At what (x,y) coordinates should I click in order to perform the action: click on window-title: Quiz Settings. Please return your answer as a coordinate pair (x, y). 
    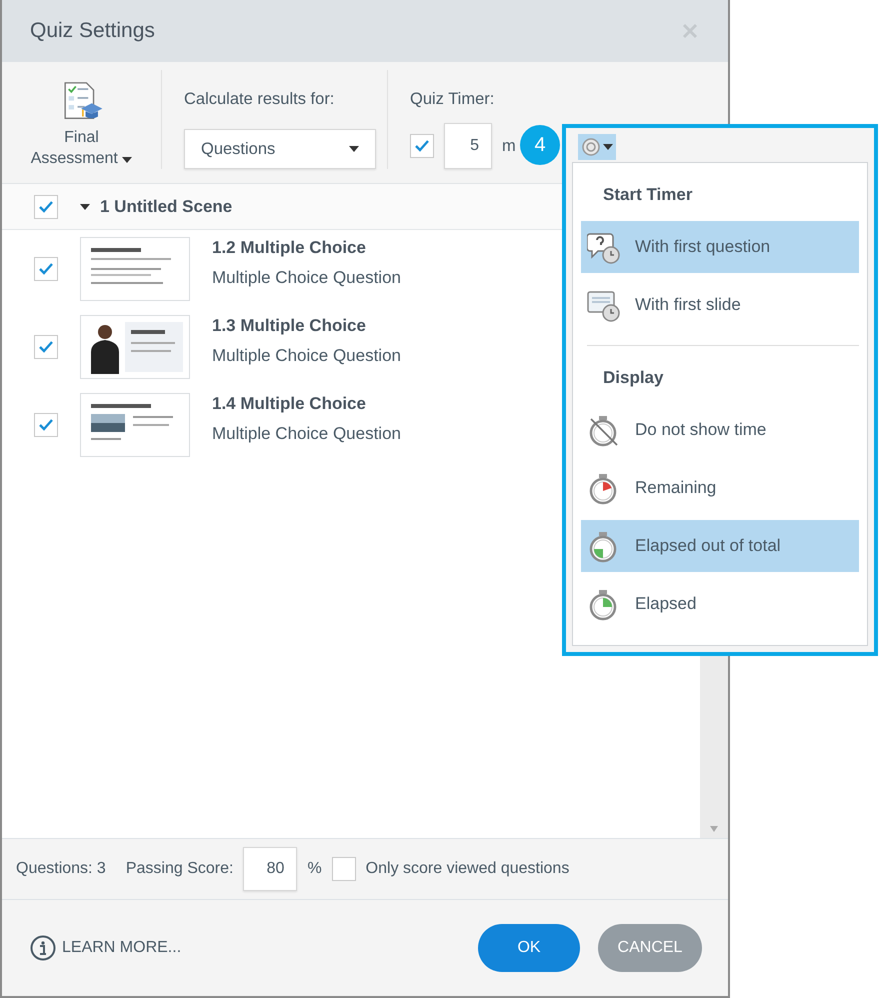
    Looking at the image, I should click on (92, 31).